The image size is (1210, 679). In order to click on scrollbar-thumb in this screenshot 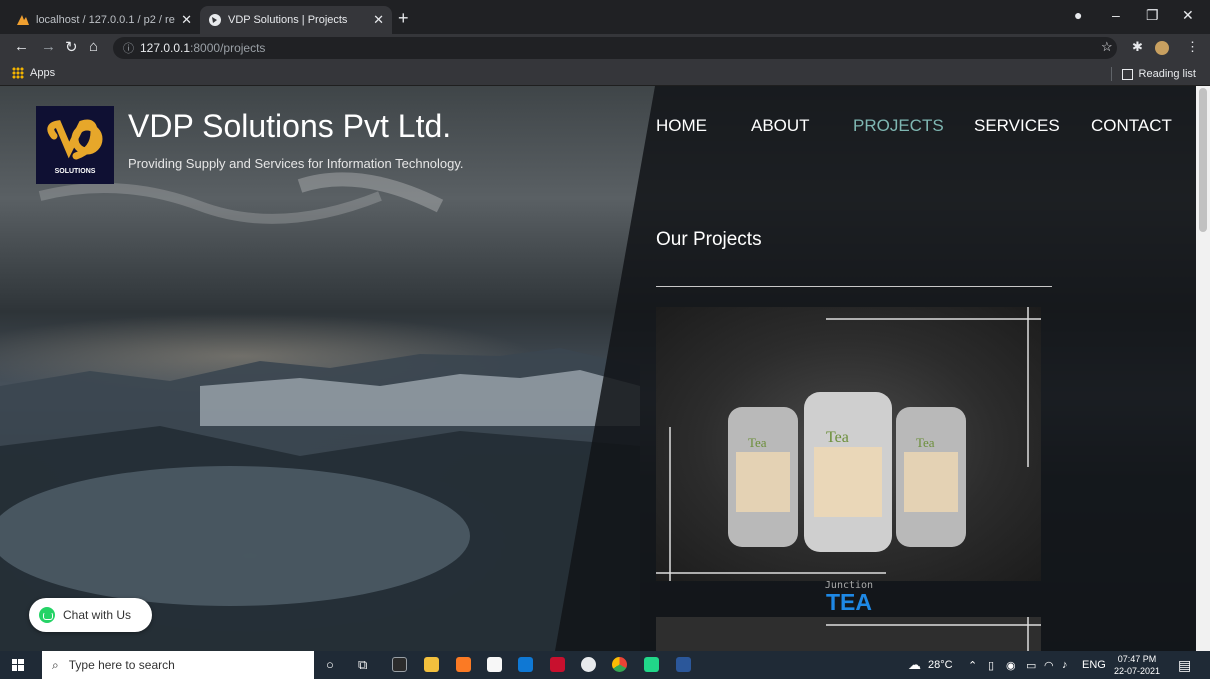, I will do `click(1203, 160)`.